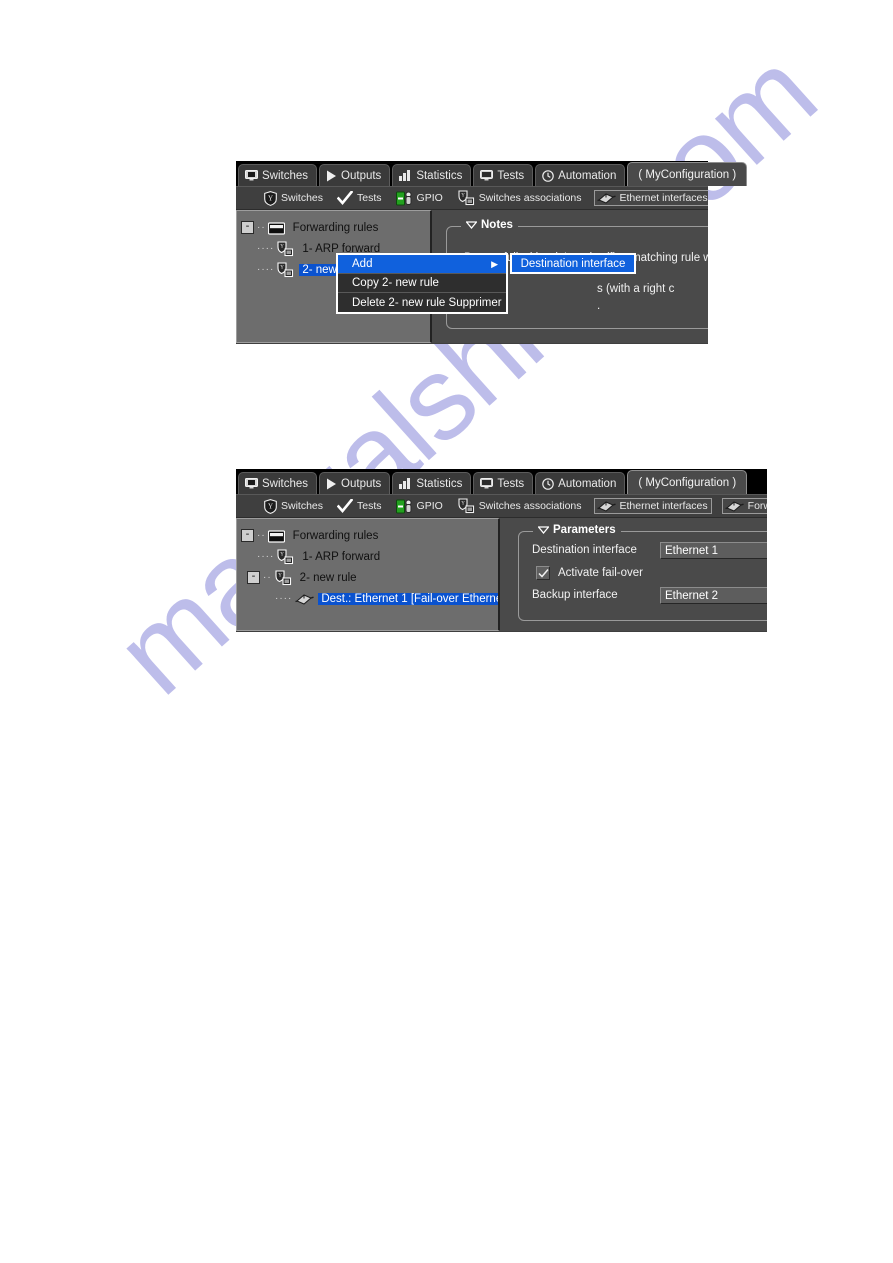 The width and height of the screenshot is (893, 1263). What do you see at coordinates (285, 483) in the screenshot?
I see `tab-label: Switches` at bounding box center [285, 483].